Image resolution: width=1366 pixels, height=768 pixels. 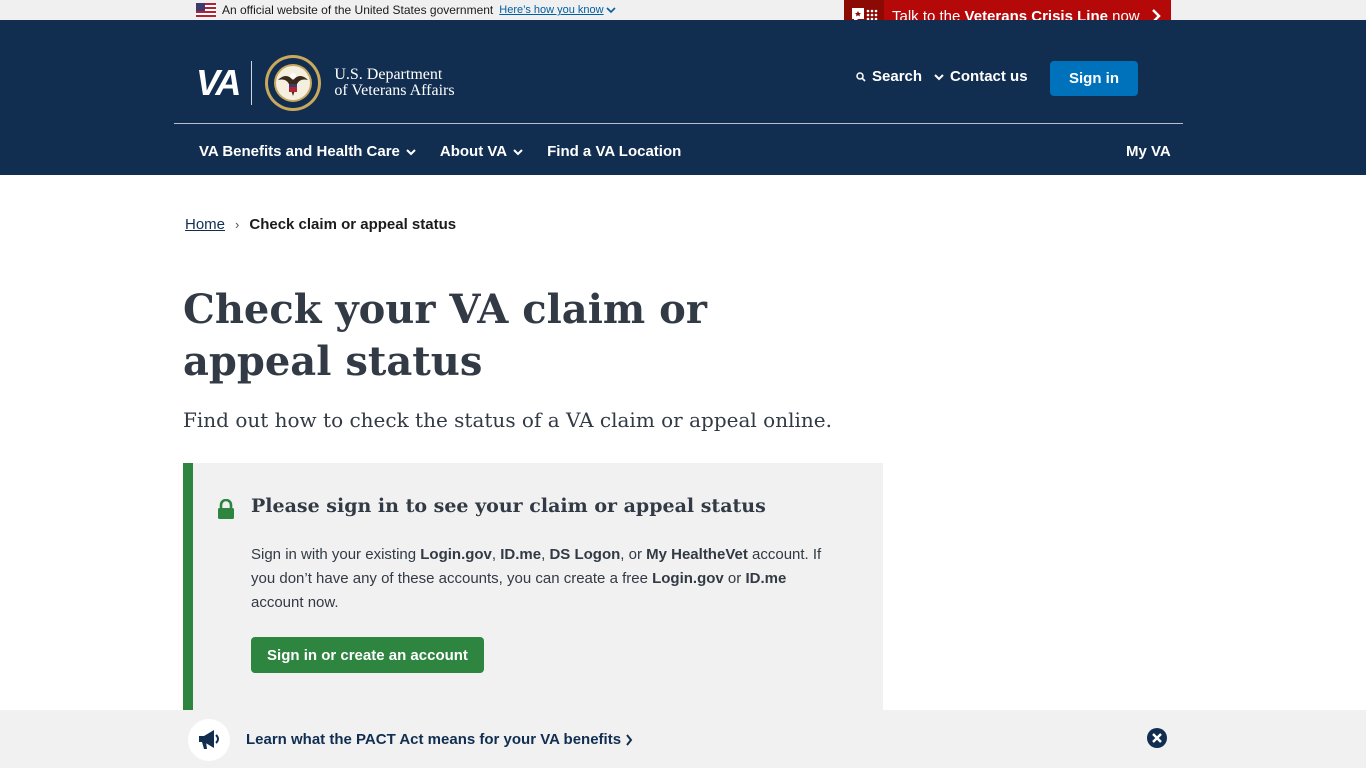 I want to click on dept-line-1: U.S. Department, so click(x=388, y=74).